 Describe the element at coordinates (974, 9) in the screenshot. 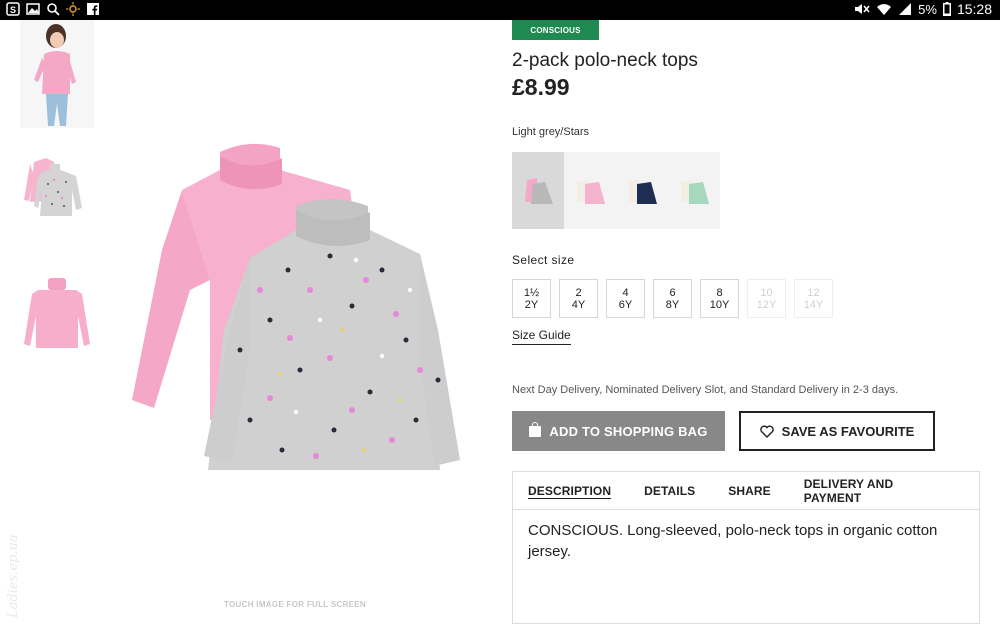

I see `clock: 15:28` at that location.